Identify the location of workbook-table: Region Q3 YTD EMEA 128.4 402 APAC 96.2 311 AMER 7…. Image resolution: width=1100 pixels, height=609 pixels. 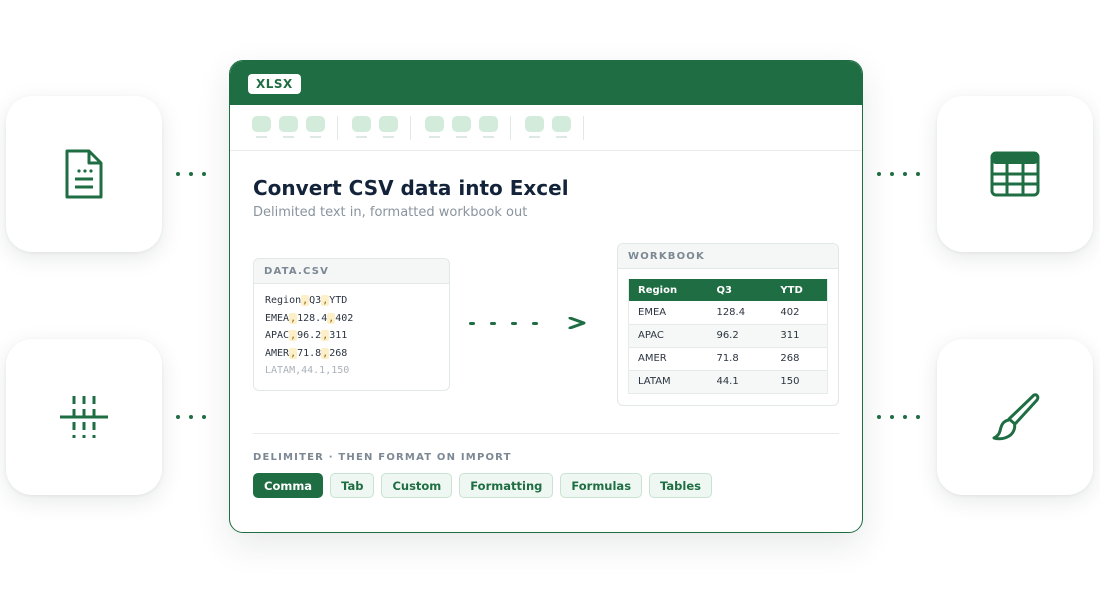
(728, 336).